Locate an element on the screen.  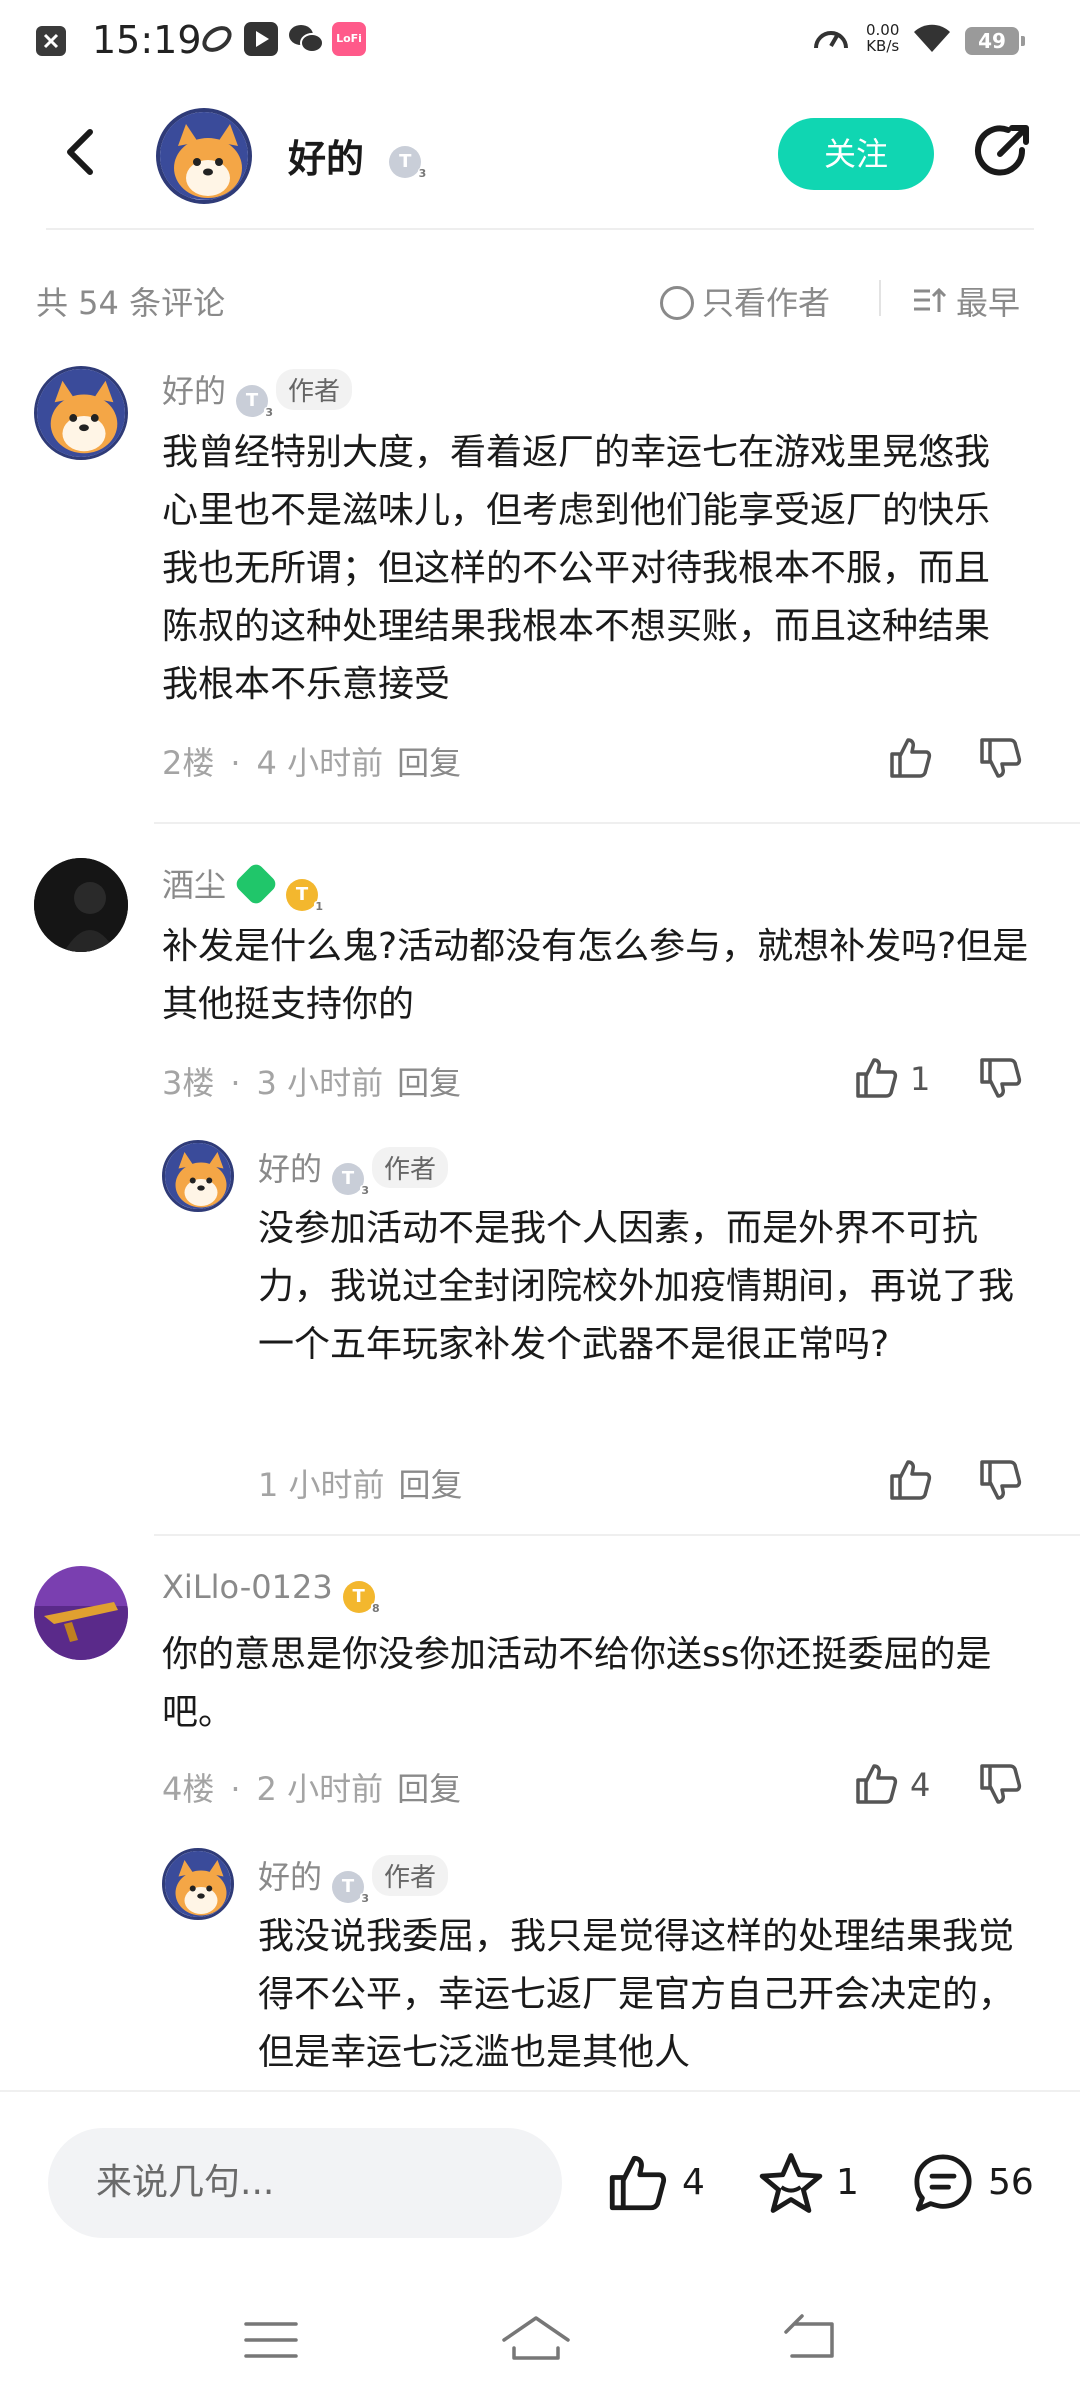
bottom-action-bar: 来说几句... 4 1 56 is located at coordinates (540, 2170).